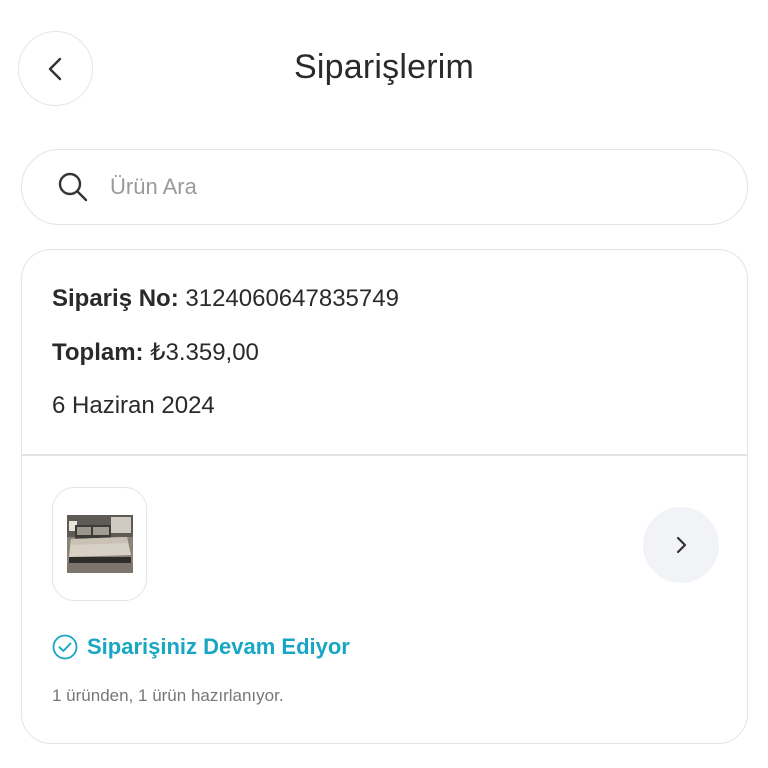 This screenshot has height=768, width=768. What do you see at coordinates (384, 455) in the screenshot?
I see `card-divider` at bounding box center [384, 455].